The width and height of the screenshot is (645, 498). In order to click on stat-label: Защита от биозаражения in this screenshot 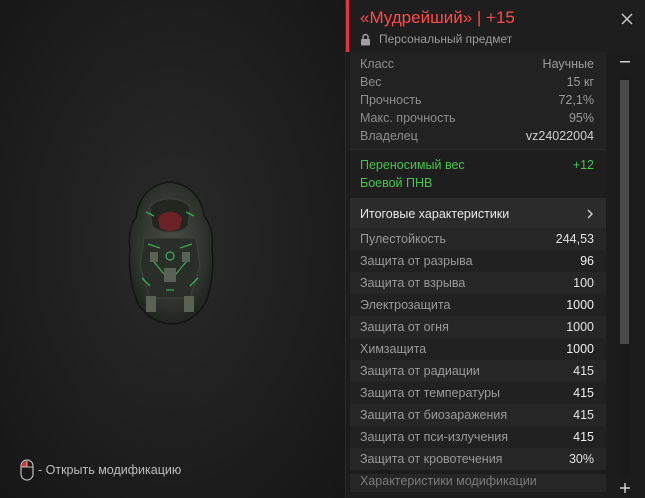, I will do `click(434, 415)`.